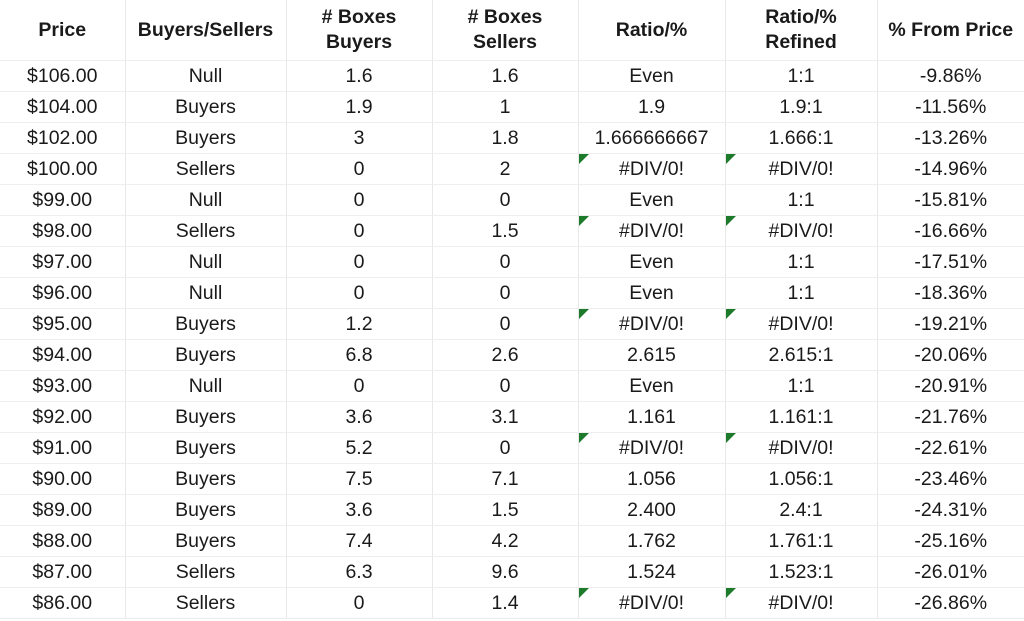 Image resolution: width=1024 pixels, height=621 pixels. I want to click on table-row: $93.00 Null 0 0 Even 1:1 -20.91%, so click(512, 386).